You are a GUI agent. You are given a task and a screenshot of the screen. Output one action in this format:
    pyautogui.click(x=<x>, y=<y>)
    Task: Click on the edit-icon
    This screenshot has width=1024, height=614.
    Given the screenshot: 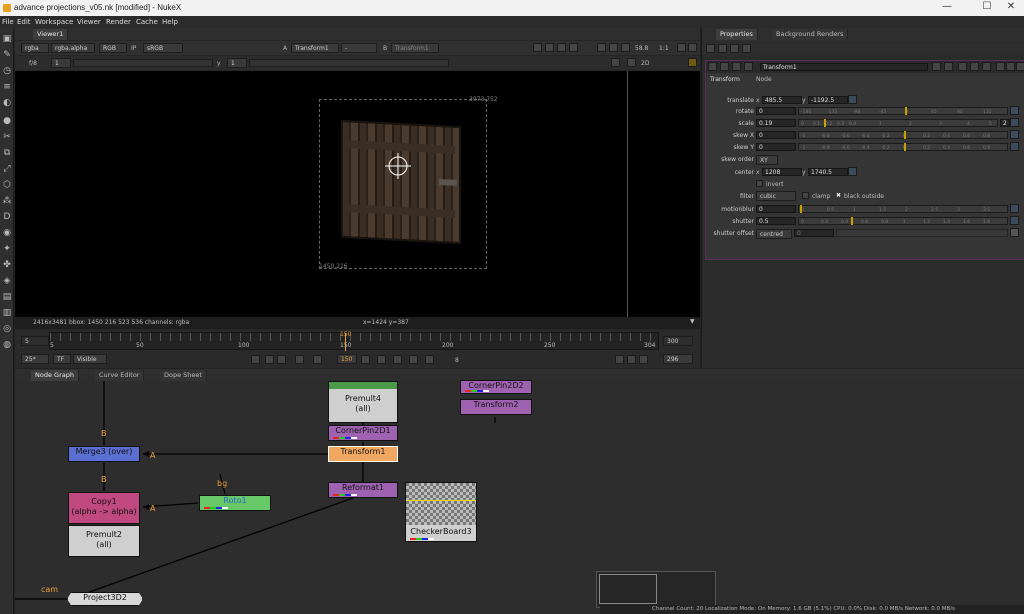 What is the action you would take?
    pyautogui.click(x=746, y=48)
    